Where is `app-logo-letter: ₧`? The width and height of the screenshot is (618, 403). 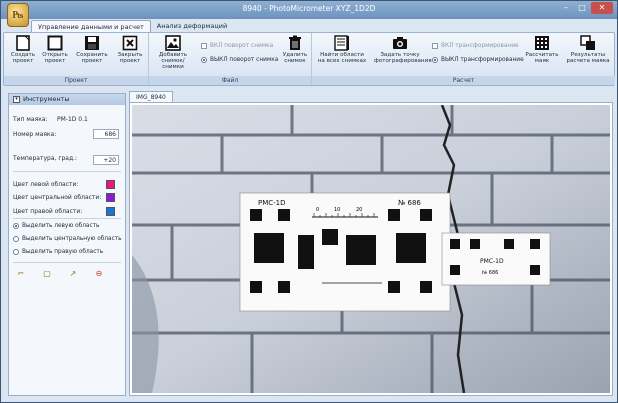 app-logo-letter: ₧ is located at coordinates (18, 14).